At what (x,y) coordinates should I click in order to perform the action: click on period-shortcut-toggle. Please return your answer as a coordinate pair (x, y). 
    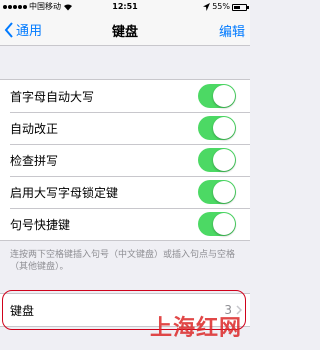
    Looking at the image, I should click on (217, 224).